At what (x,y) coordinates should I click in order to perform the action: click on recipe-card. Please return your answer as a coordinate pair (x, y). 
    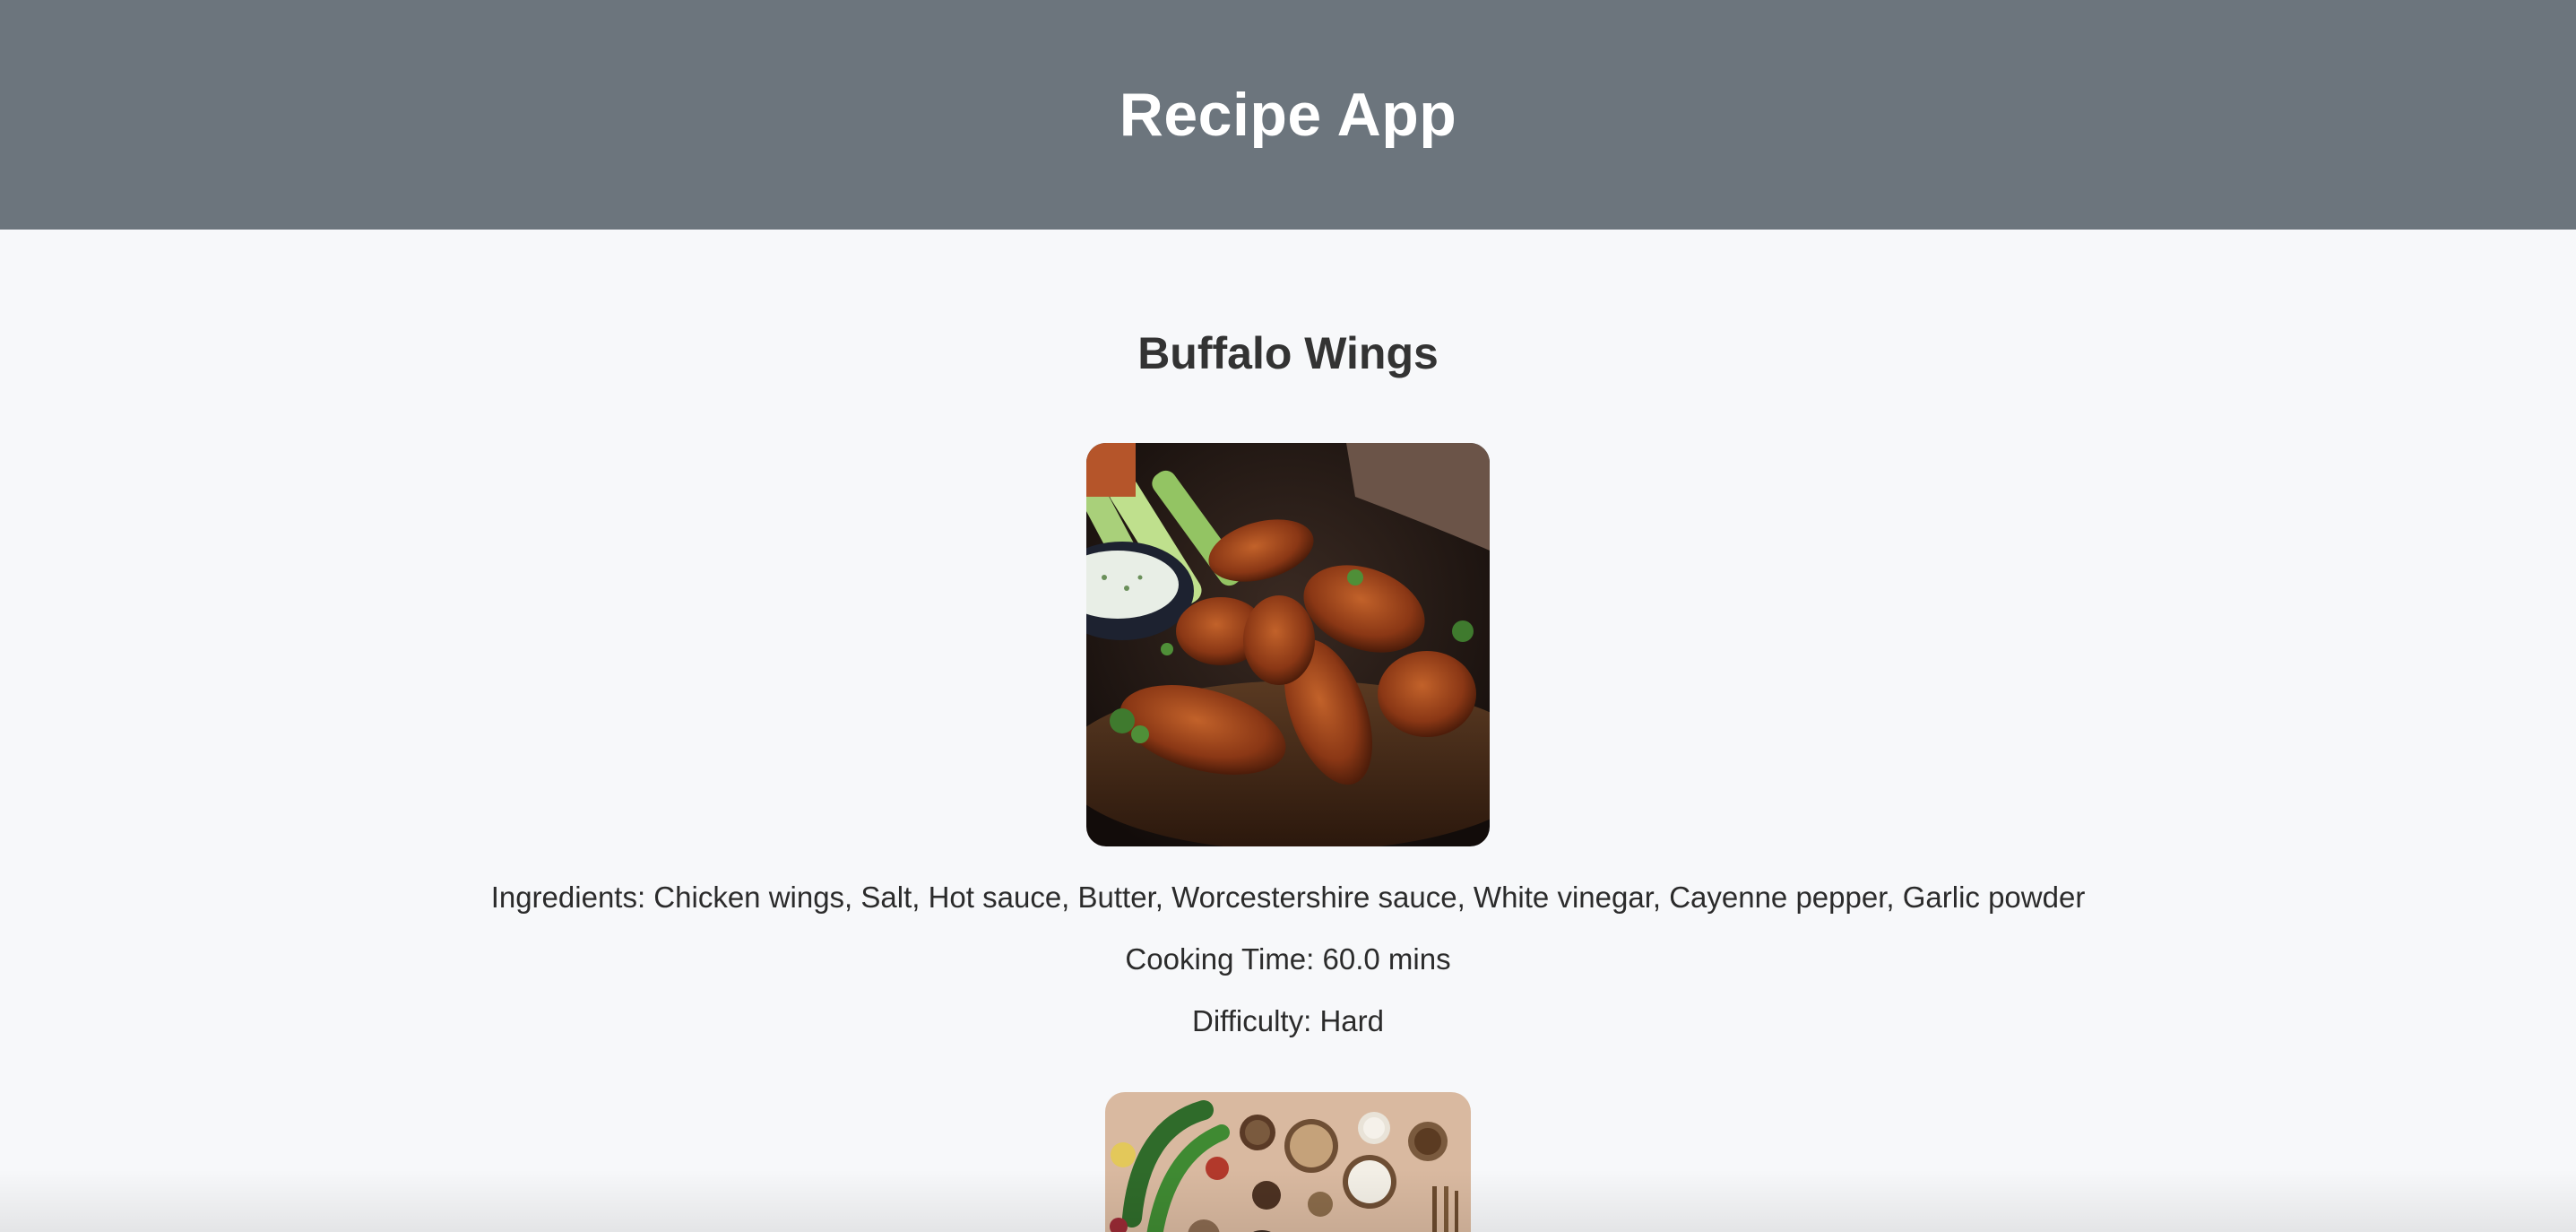
    Looking at the image, I should click on (1288, 1162).